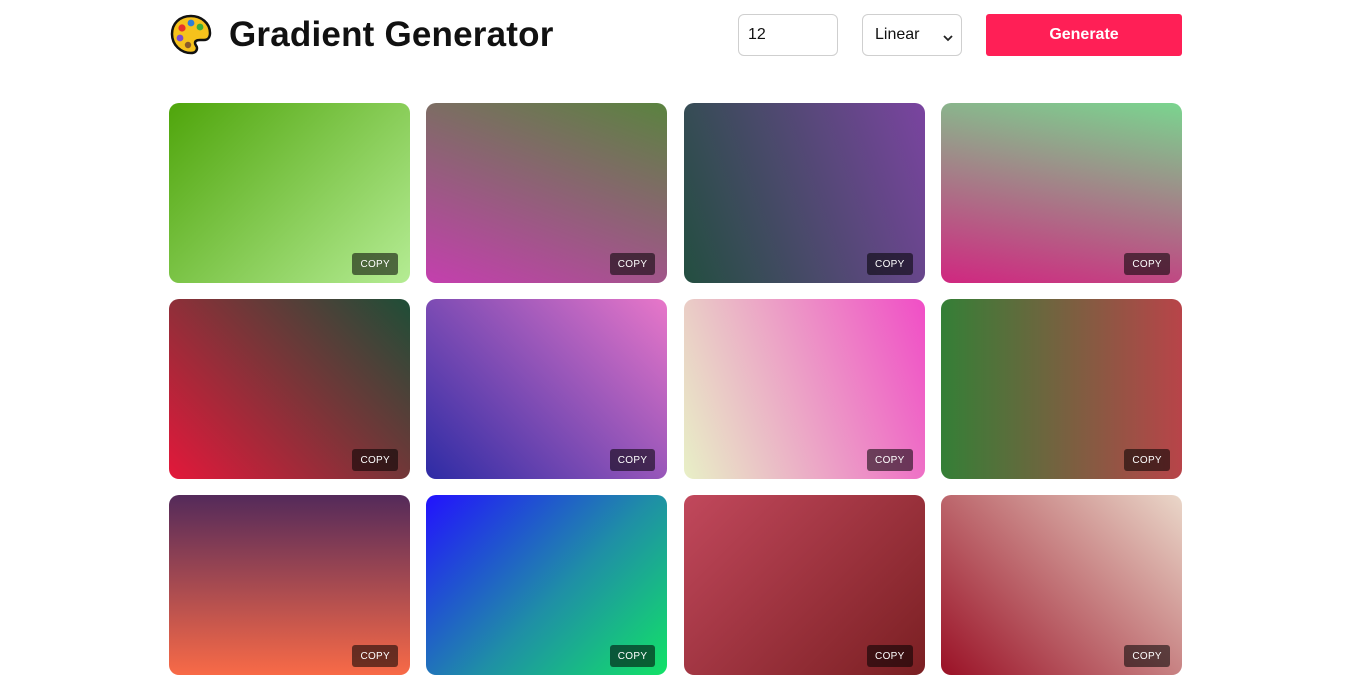 The width and height of the screenshot is (1347, 676). I want to click on page-title: Gradient Generator, so click(391, 34).